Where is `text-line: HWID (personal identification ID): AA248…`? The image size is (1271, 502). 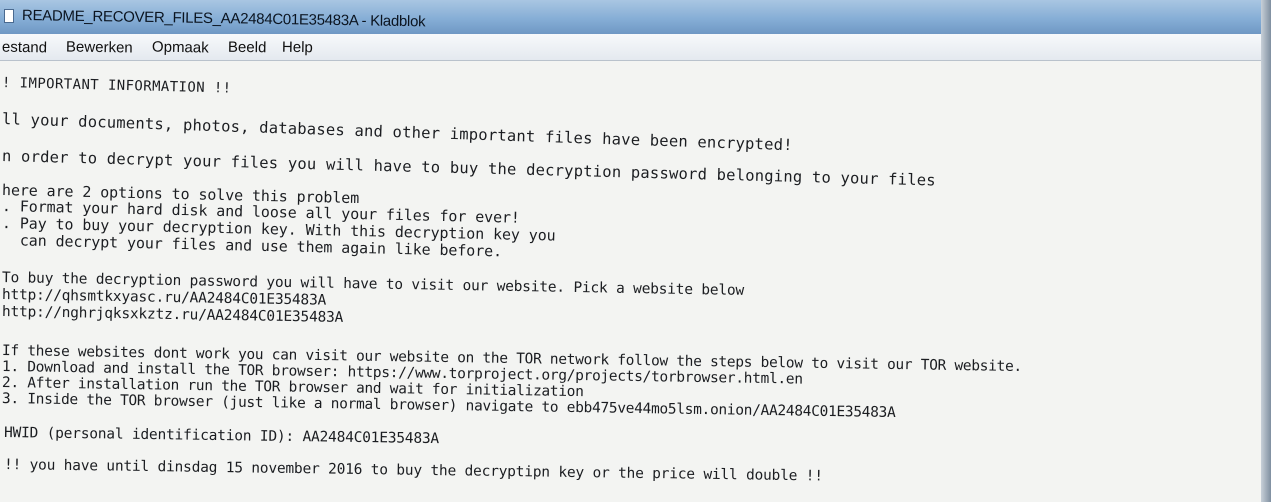 text-line: HWID (personal identification ID): AA248… is located at coordinates (221, 436).